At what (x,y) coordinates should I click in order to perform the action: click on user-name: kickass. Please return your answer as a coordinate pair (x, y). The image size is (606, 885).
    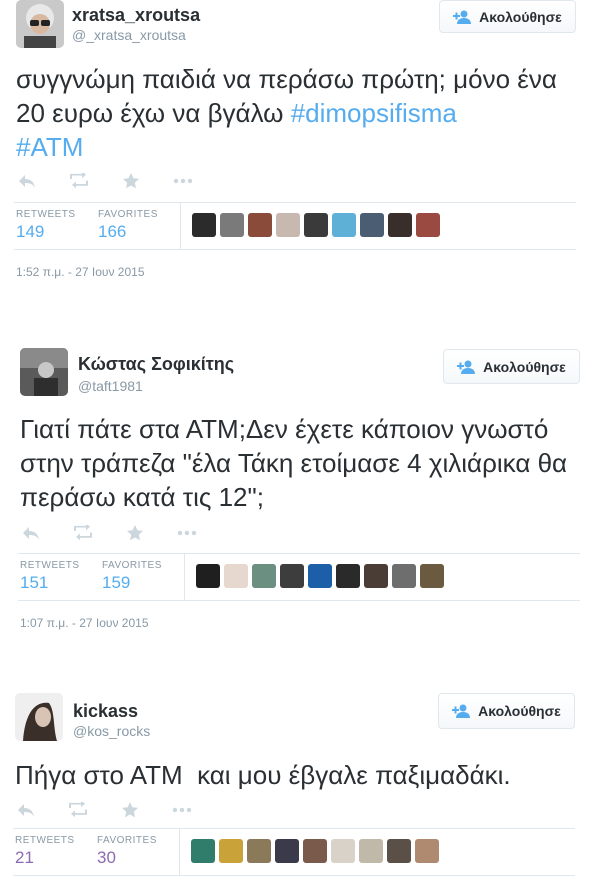
    Looking at the image, I should click on (105, 711).